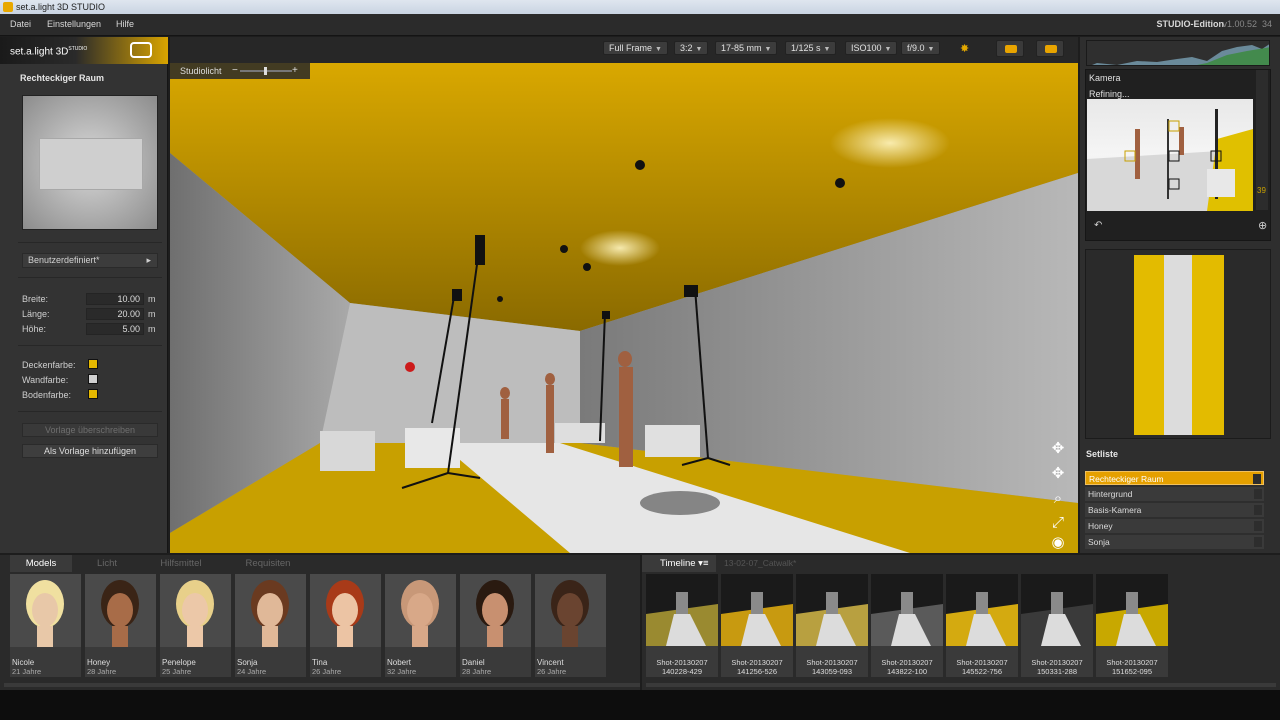 The width and height of the screenshot is (1280, 720). What do you see at coordinates (49, 52) in the screenshot?
I see `logo: set.a.light 3DSTUDIO` at bounding box center [49, 52].